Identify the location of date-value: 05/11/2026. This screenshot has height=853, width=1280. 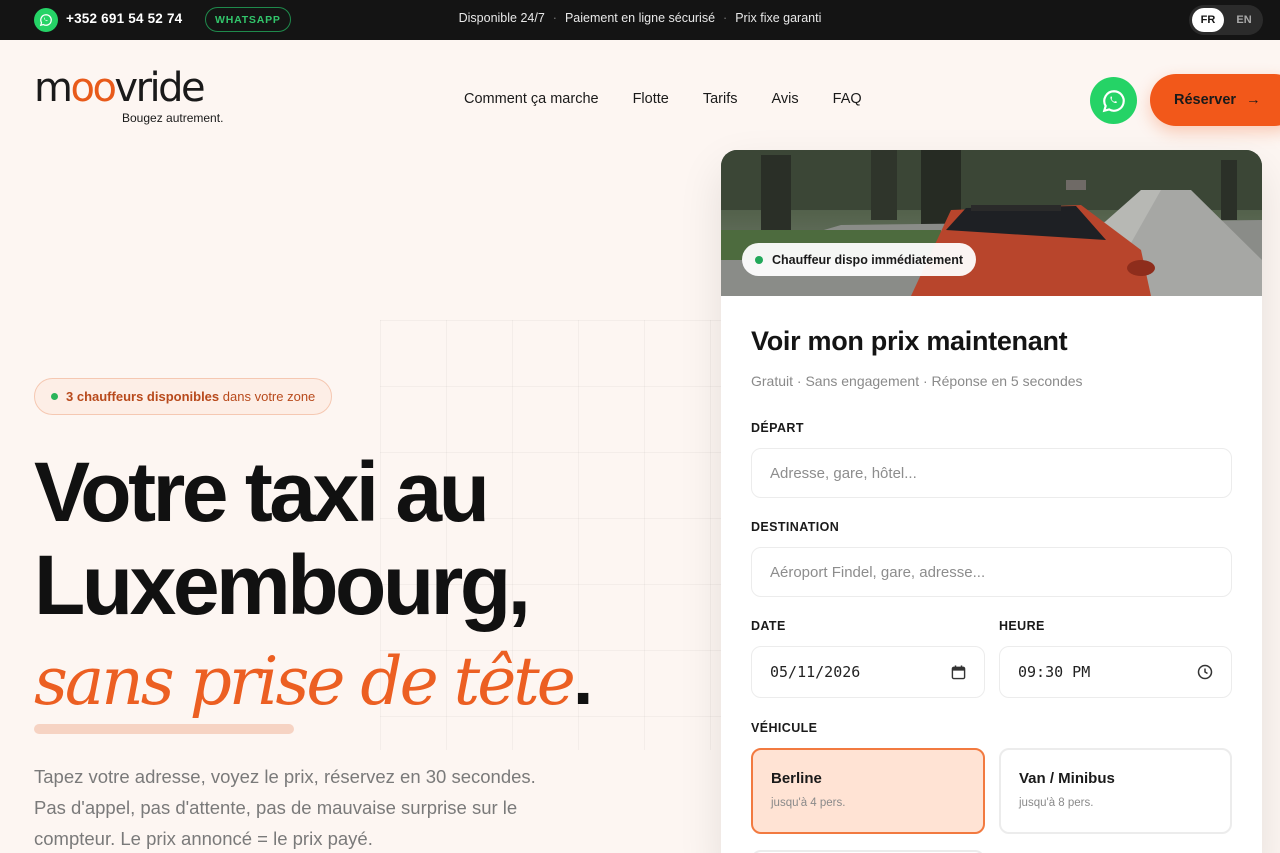
(815, 672).